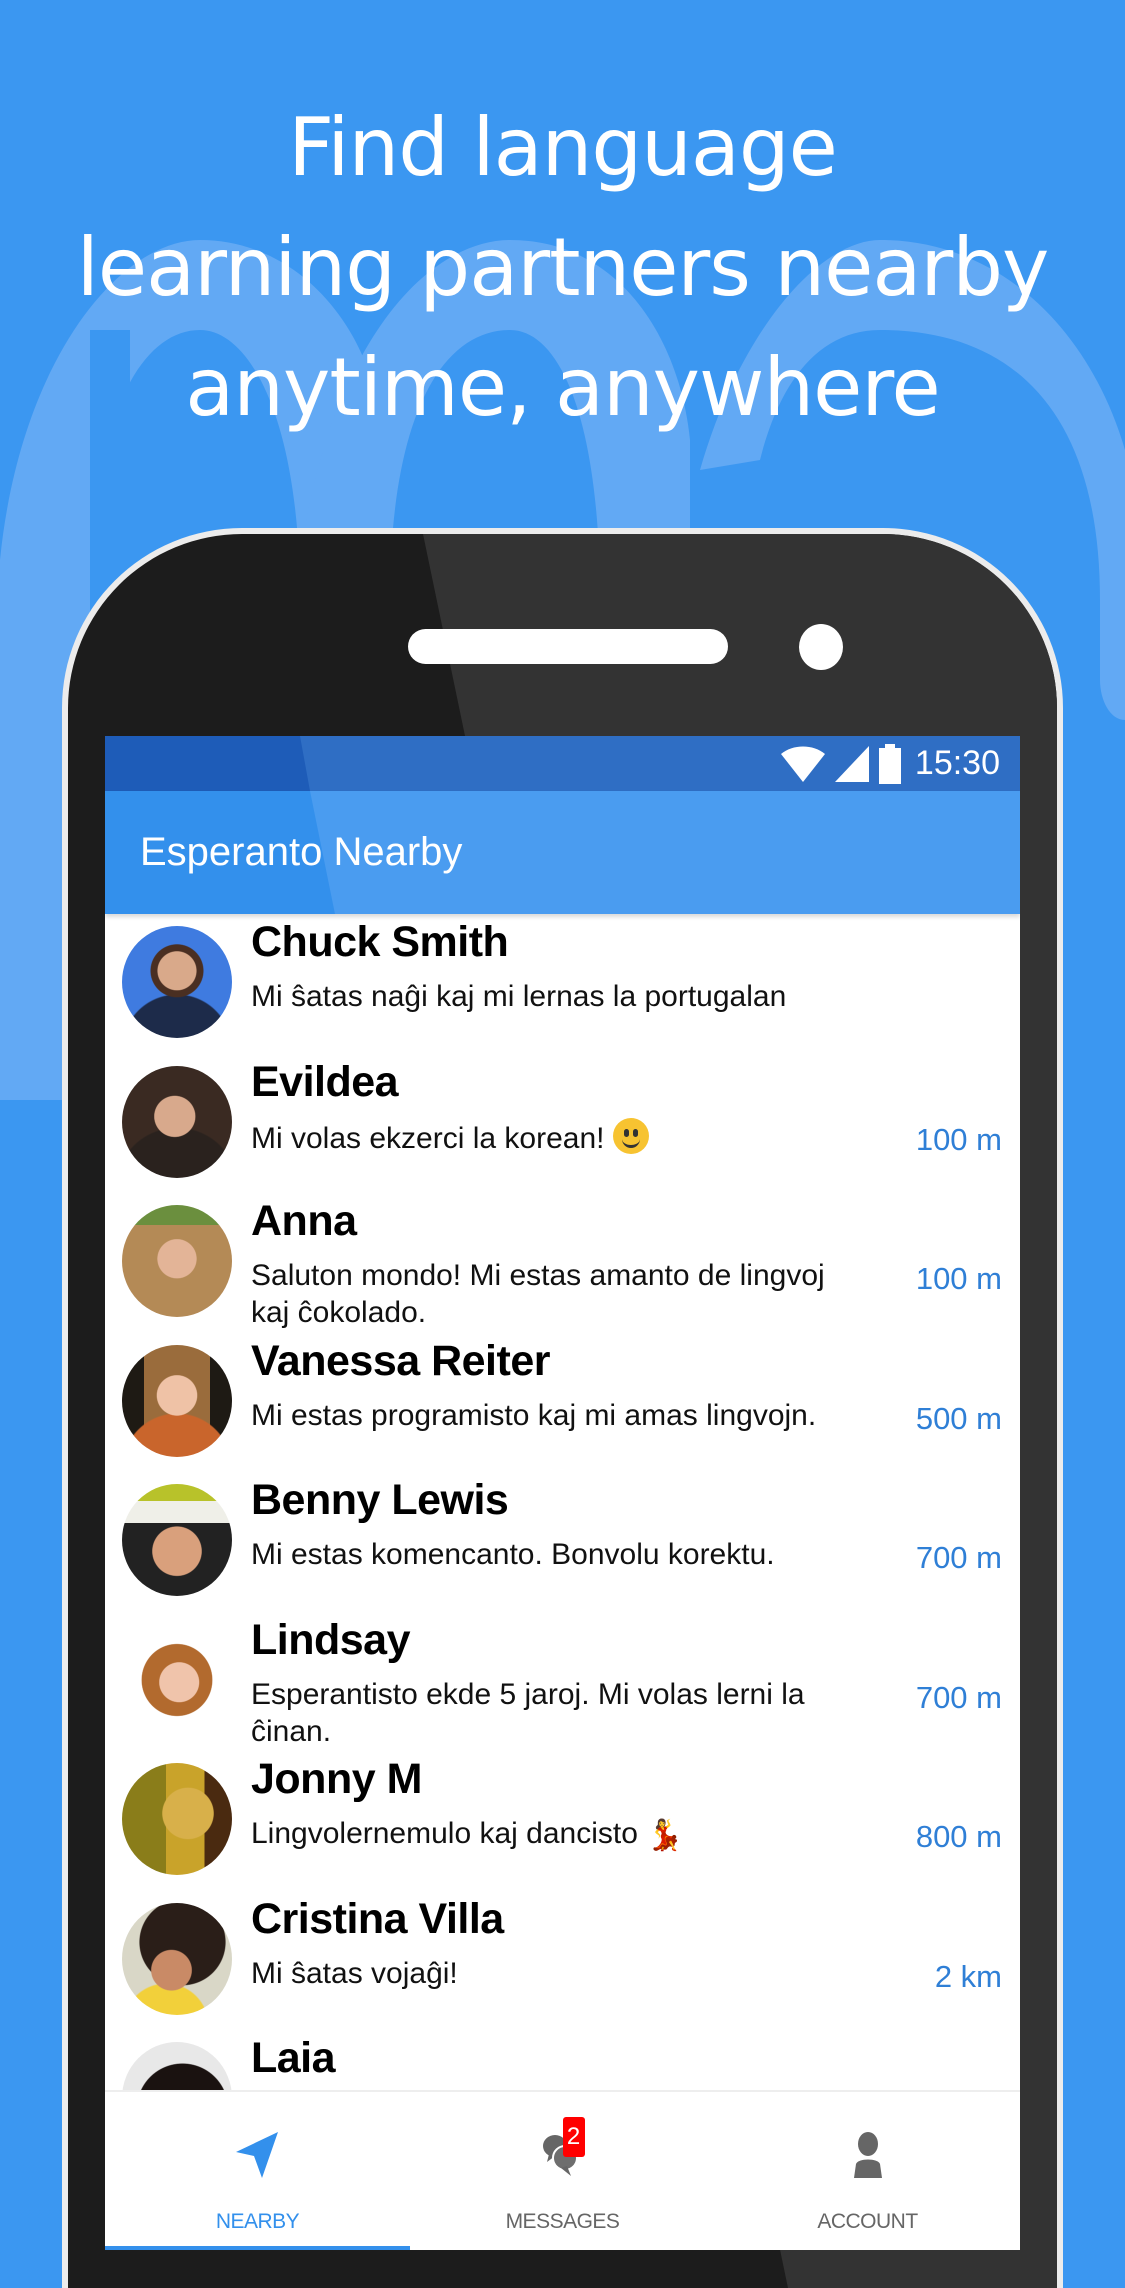 This screenshot has width=1125, height=2288. I want to click on status-time: 15:30, so click(957, 763).